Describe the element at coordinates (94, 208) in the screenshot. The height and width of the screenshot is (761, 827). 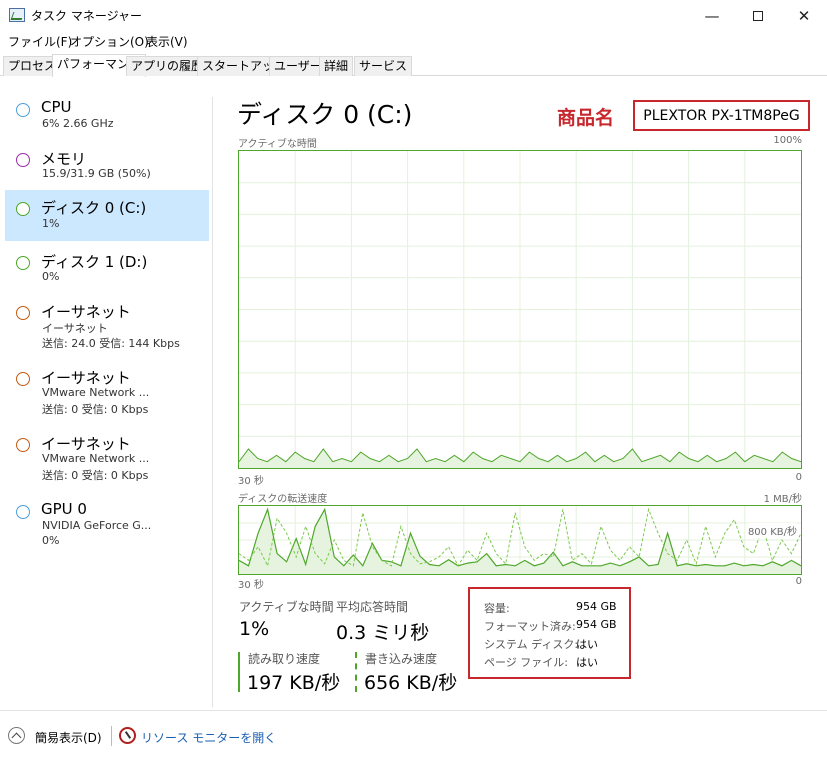
I see `sidebar-item-title: ディスク 0 (C:)` at that location.